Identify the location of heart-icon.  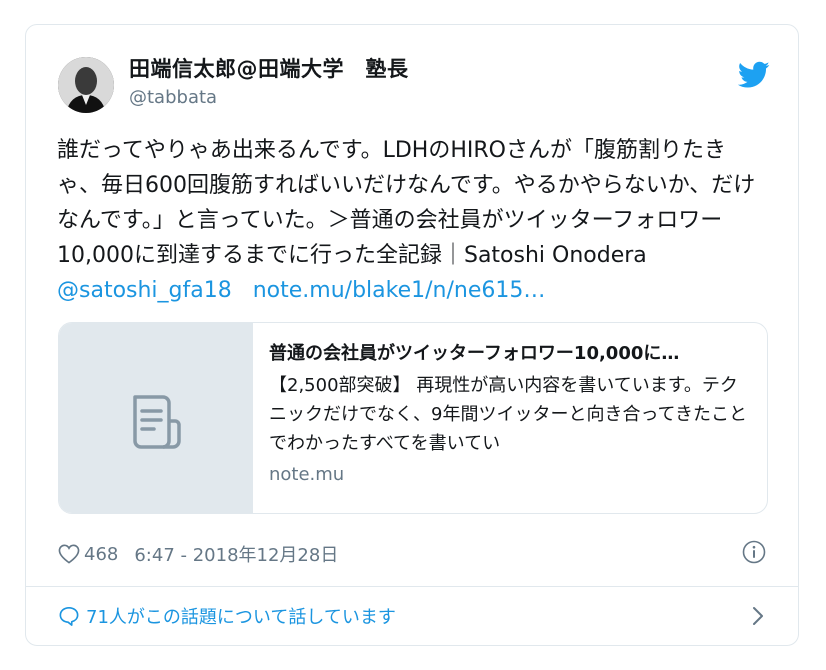
(69, 554).